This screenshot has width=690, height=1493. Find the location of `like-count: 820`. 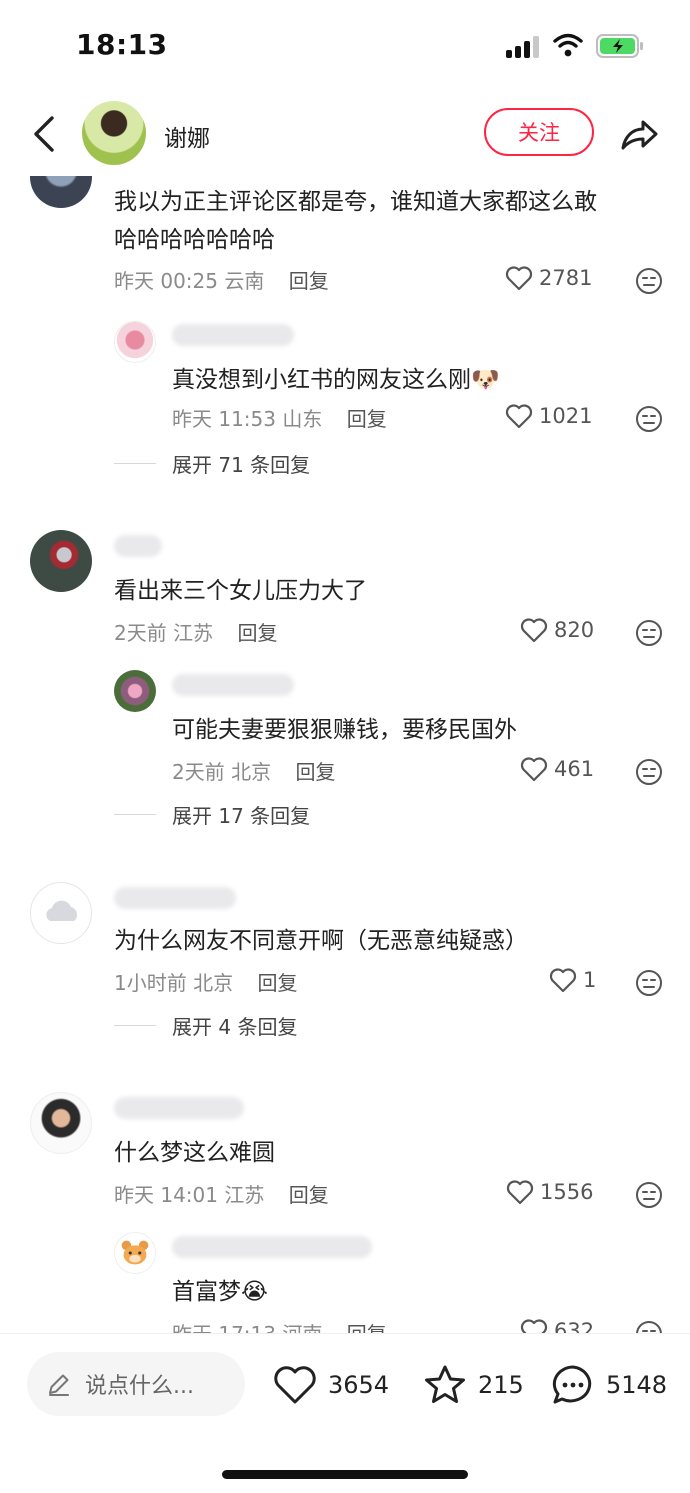

like-count: 820 is located at coordinates (574, 630).